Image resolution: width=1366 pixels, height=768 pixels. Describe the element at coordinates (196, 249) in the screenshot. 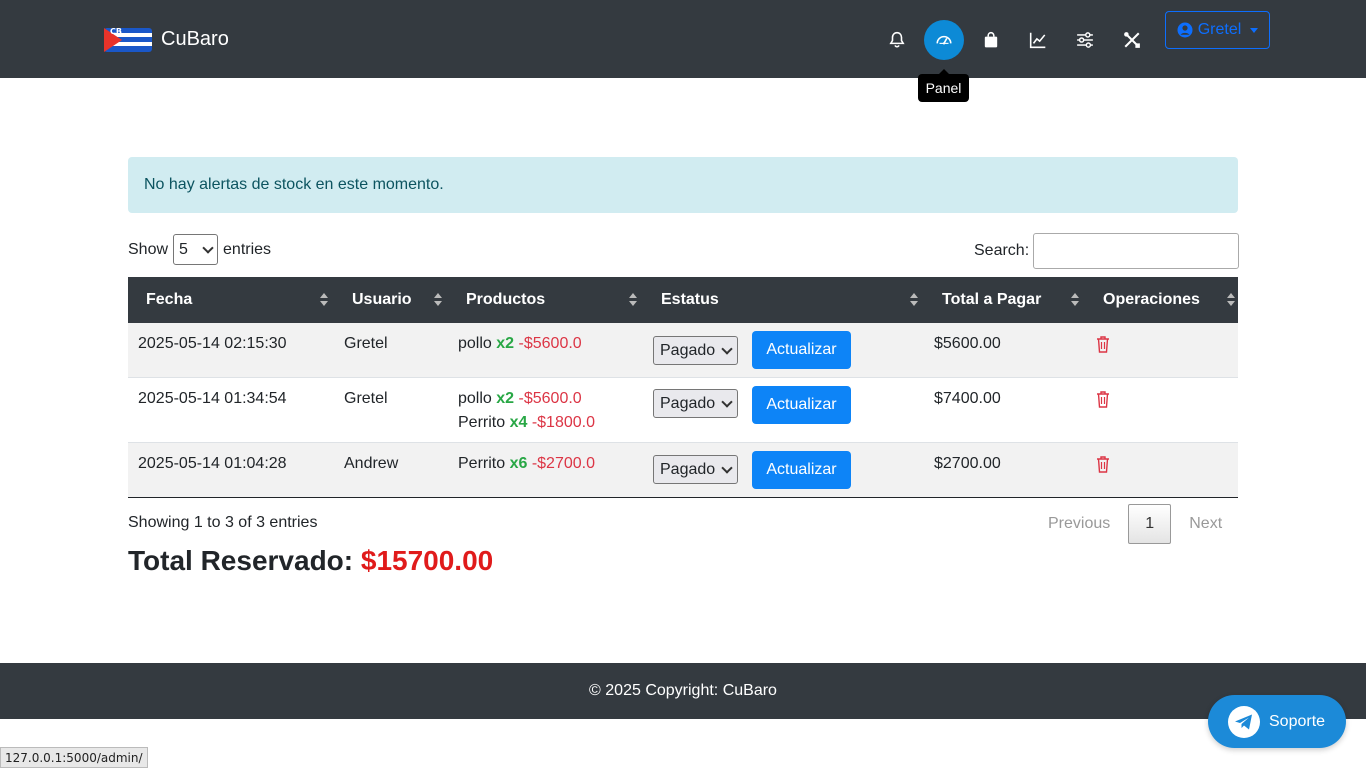

I see `page-size-select: 5` at that location.